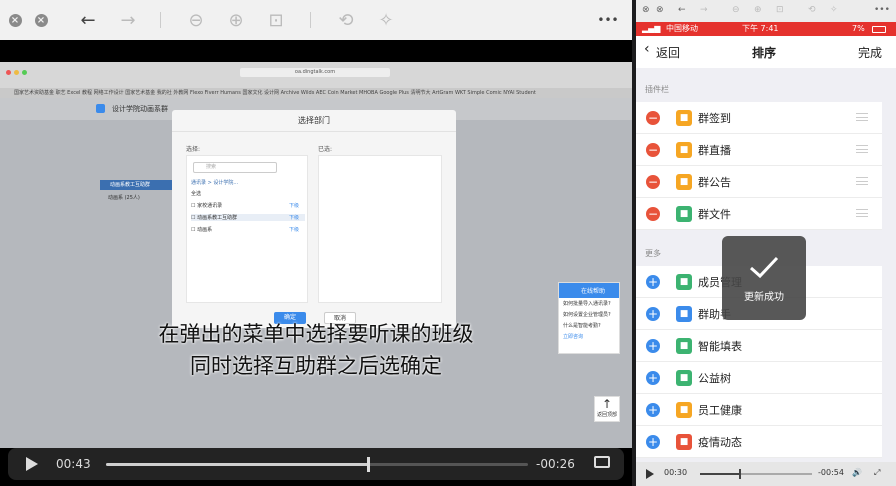  What do you see at coordinates (759, 118) in the screenshot?
I see `list-item: − ■ 群签到` at bounding box center [759, 118].